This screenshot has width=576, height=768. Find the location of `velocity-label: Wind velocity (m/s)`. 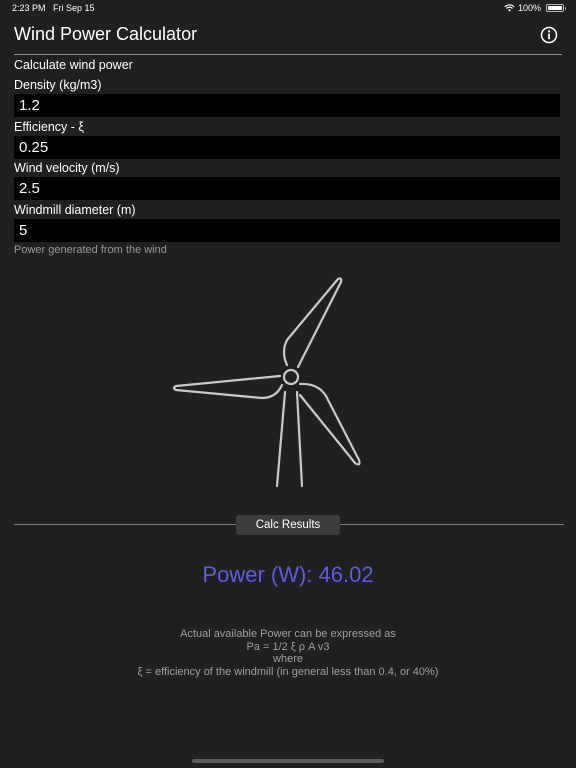

velocity-label: Wind velocity (m/s) is located at coordinates (67, 168).